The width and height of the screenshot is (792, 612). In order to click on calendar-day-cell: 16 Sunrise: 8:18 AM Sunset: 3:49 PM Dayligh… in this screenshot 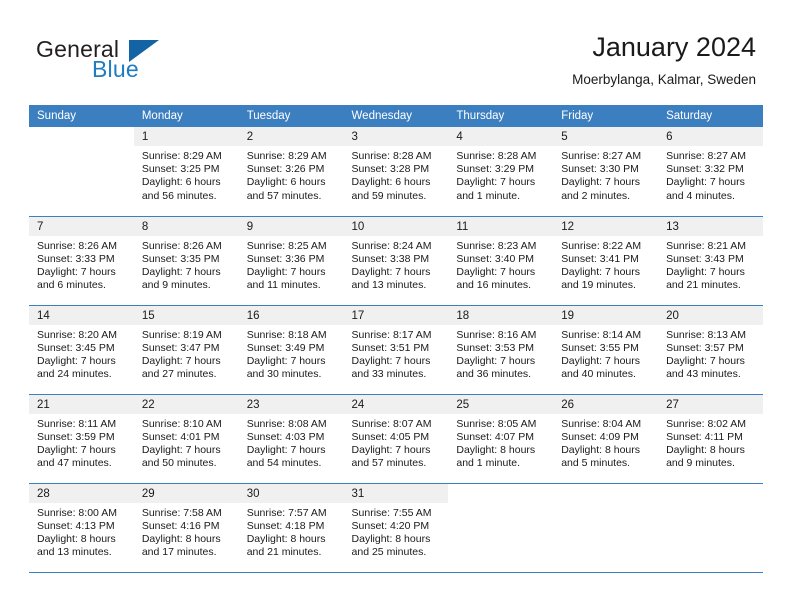, I will do `click(291, 350)`.